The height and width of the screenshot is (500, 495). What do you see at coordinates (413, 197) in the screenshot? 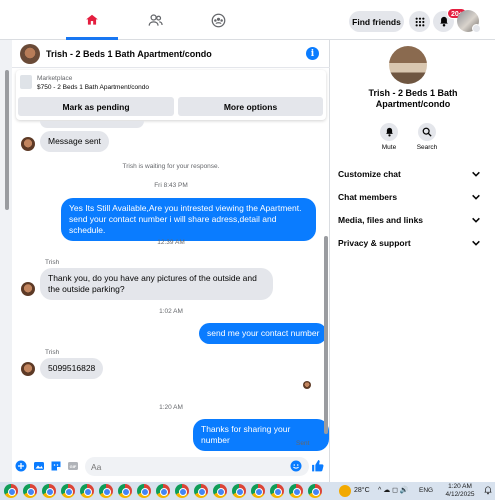
I see `section-chat-members: Chat members` at bounding box center [413, 197].